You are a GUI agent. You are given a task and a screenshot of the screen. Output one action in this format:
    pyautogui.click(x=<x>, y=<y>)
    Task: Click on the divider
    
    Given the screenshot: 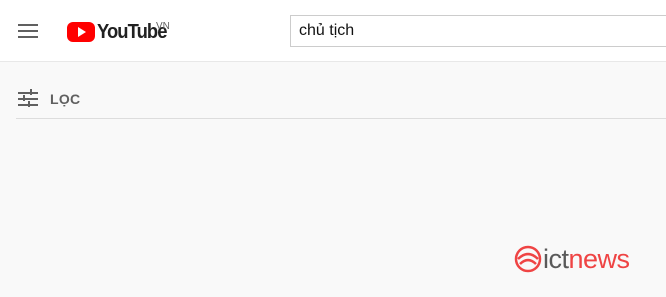 What is the action you would take?
    pyautogui.click(x=341, y=118)
    